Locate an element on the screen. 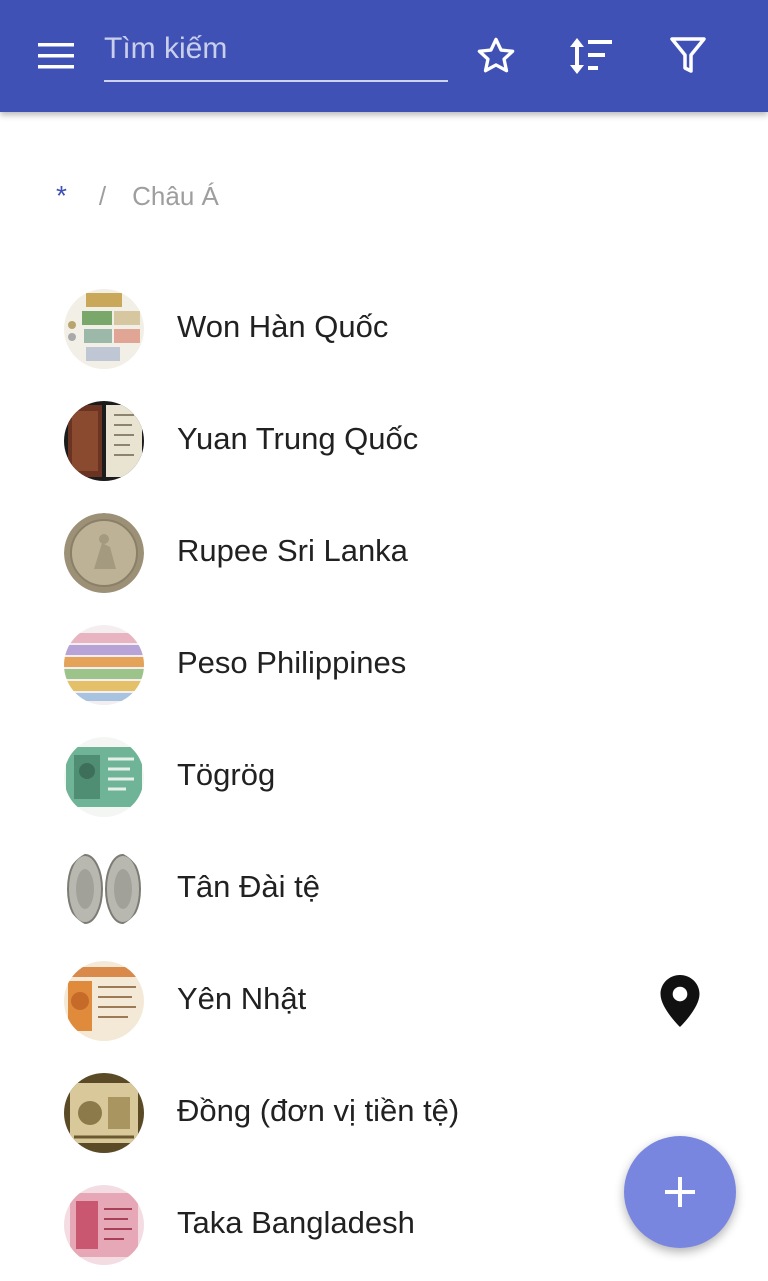 Image resolution: width=768 pixels, height=1281 pixels. sort-button is located at coordinates (591, 56).